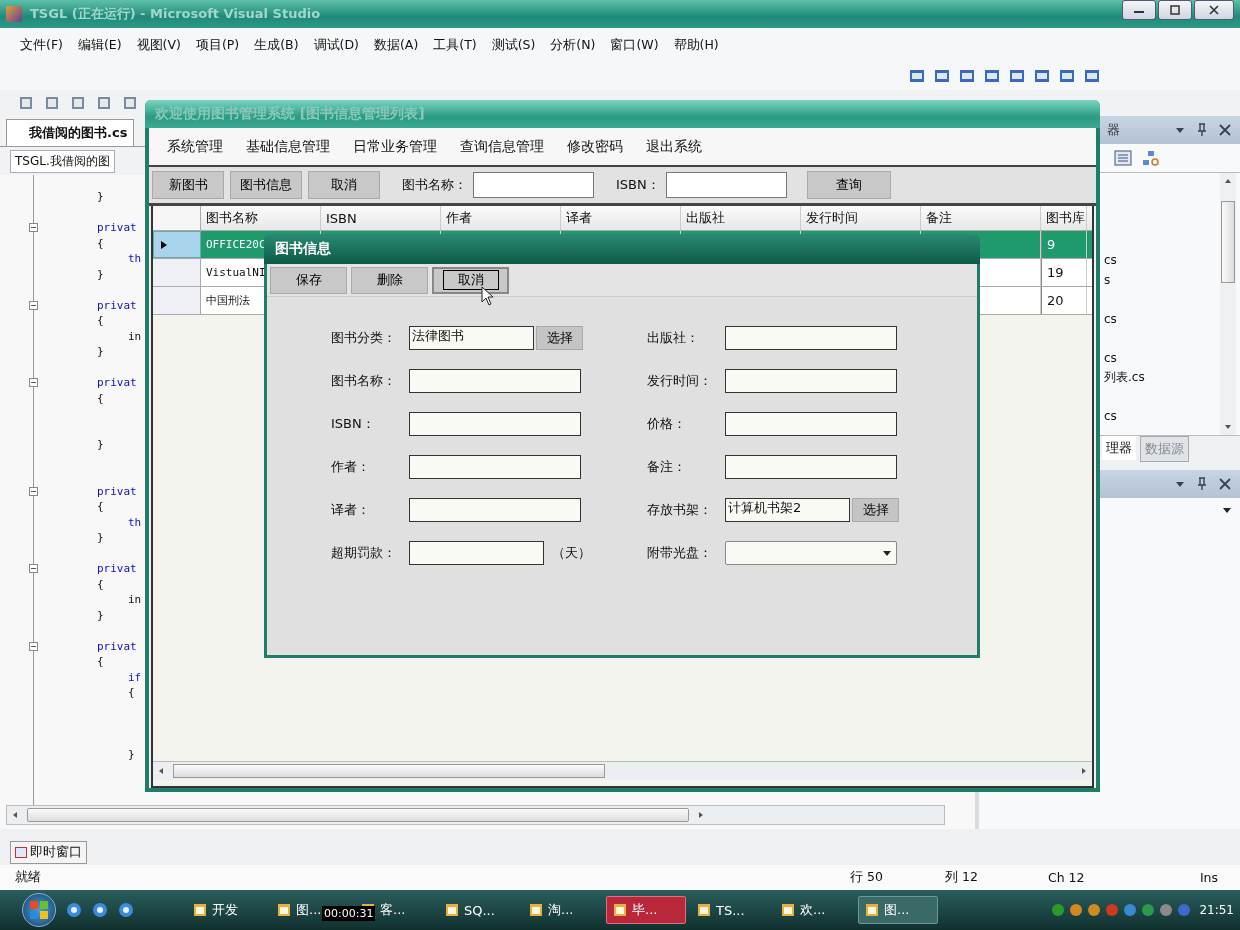 Image resolution: width=1240 pixels, height=930 pixels. I want to click on class-dropdown: TSGL.我借阅的图, so click(62, 161).